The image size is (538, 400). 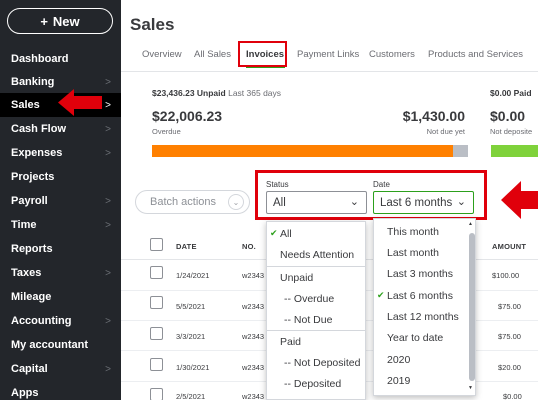 What do you see at coordinates (423, 202) in the screenshot?
I see `date-filter-dropdown: Last 6 months ⌄` at bounding box center [423, 202].